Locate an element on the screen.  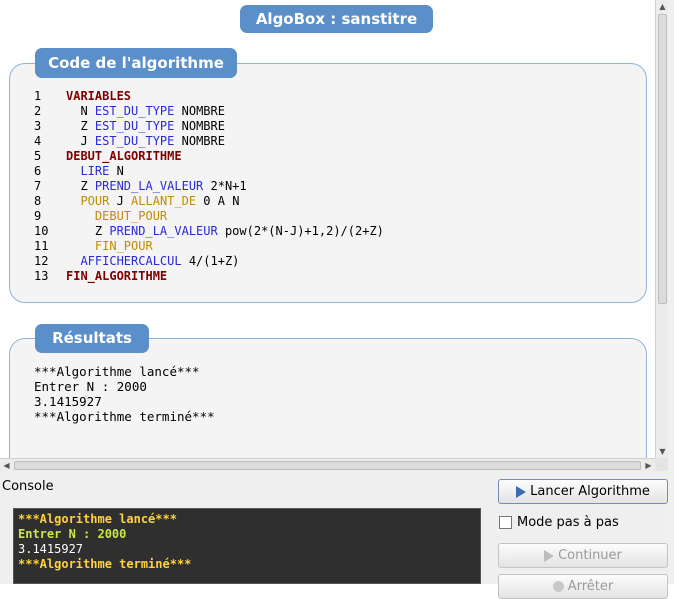
code-token: 2*N+1 is located at coordinates (225, 186).